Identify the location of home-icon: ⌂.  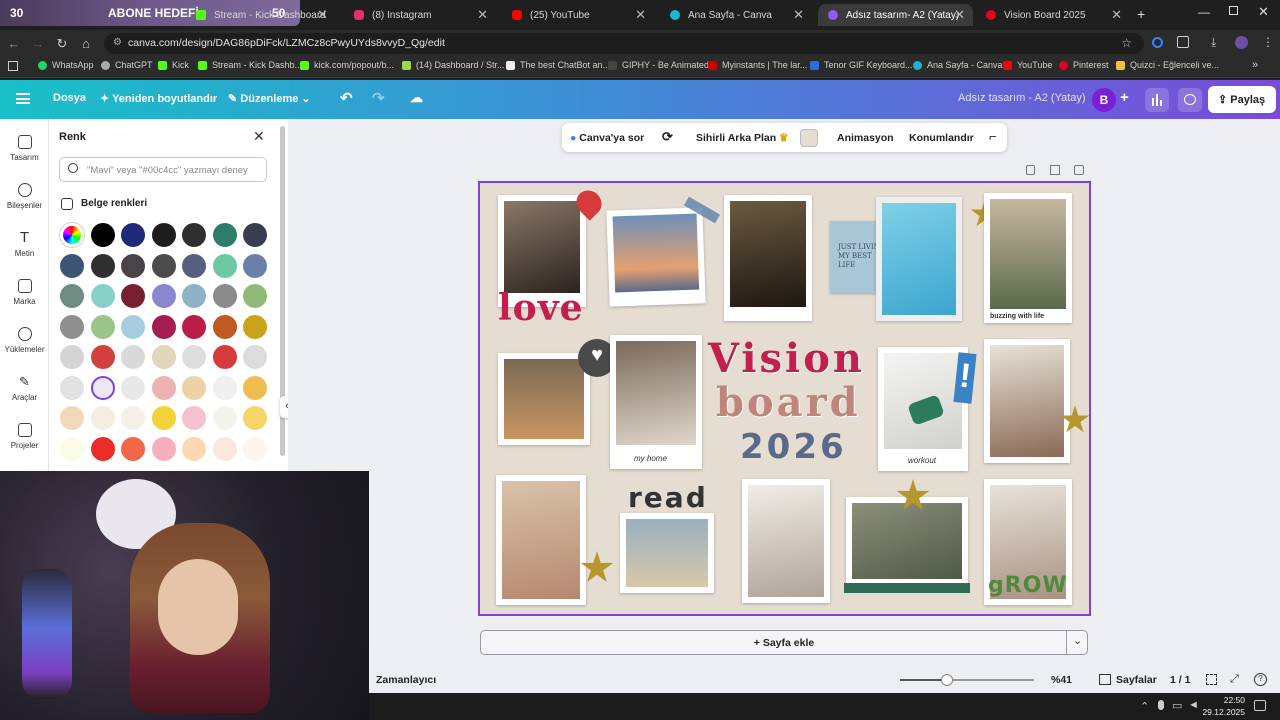
(86, 43).